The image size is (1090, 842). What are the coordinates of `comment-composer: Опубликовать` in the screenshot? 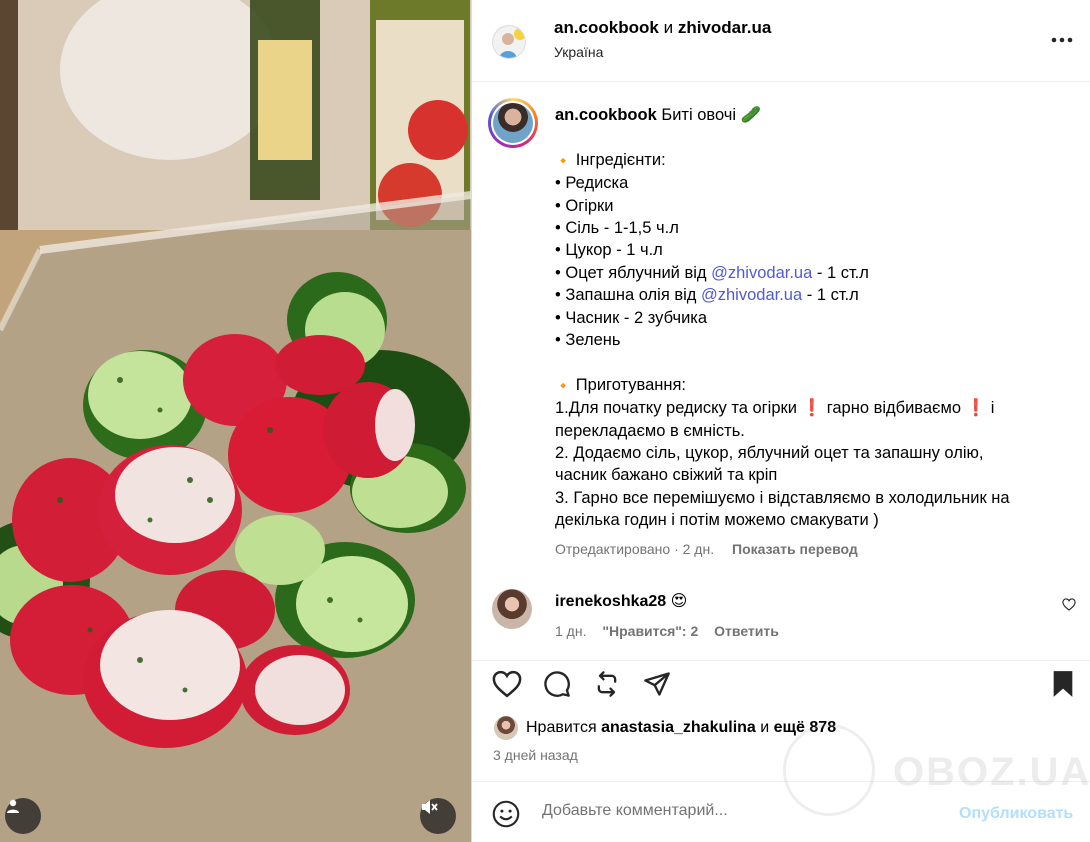 It's located at (781, 811).